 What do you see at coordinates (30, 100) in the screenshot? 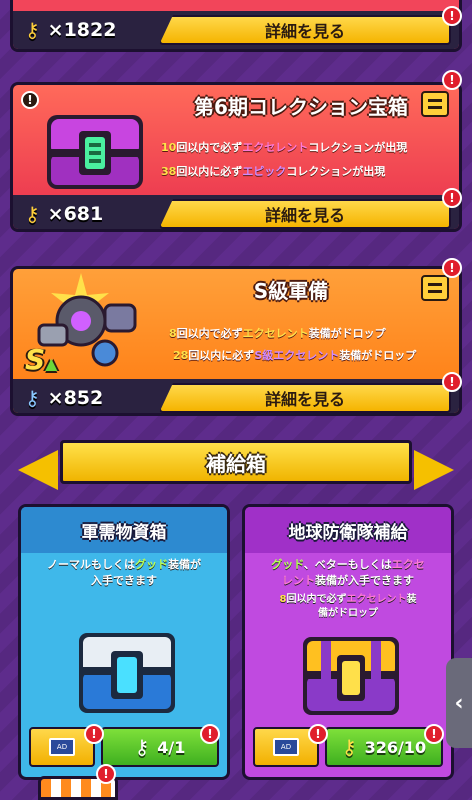
I see `info-icon: !` at bounding box center [30, 100].